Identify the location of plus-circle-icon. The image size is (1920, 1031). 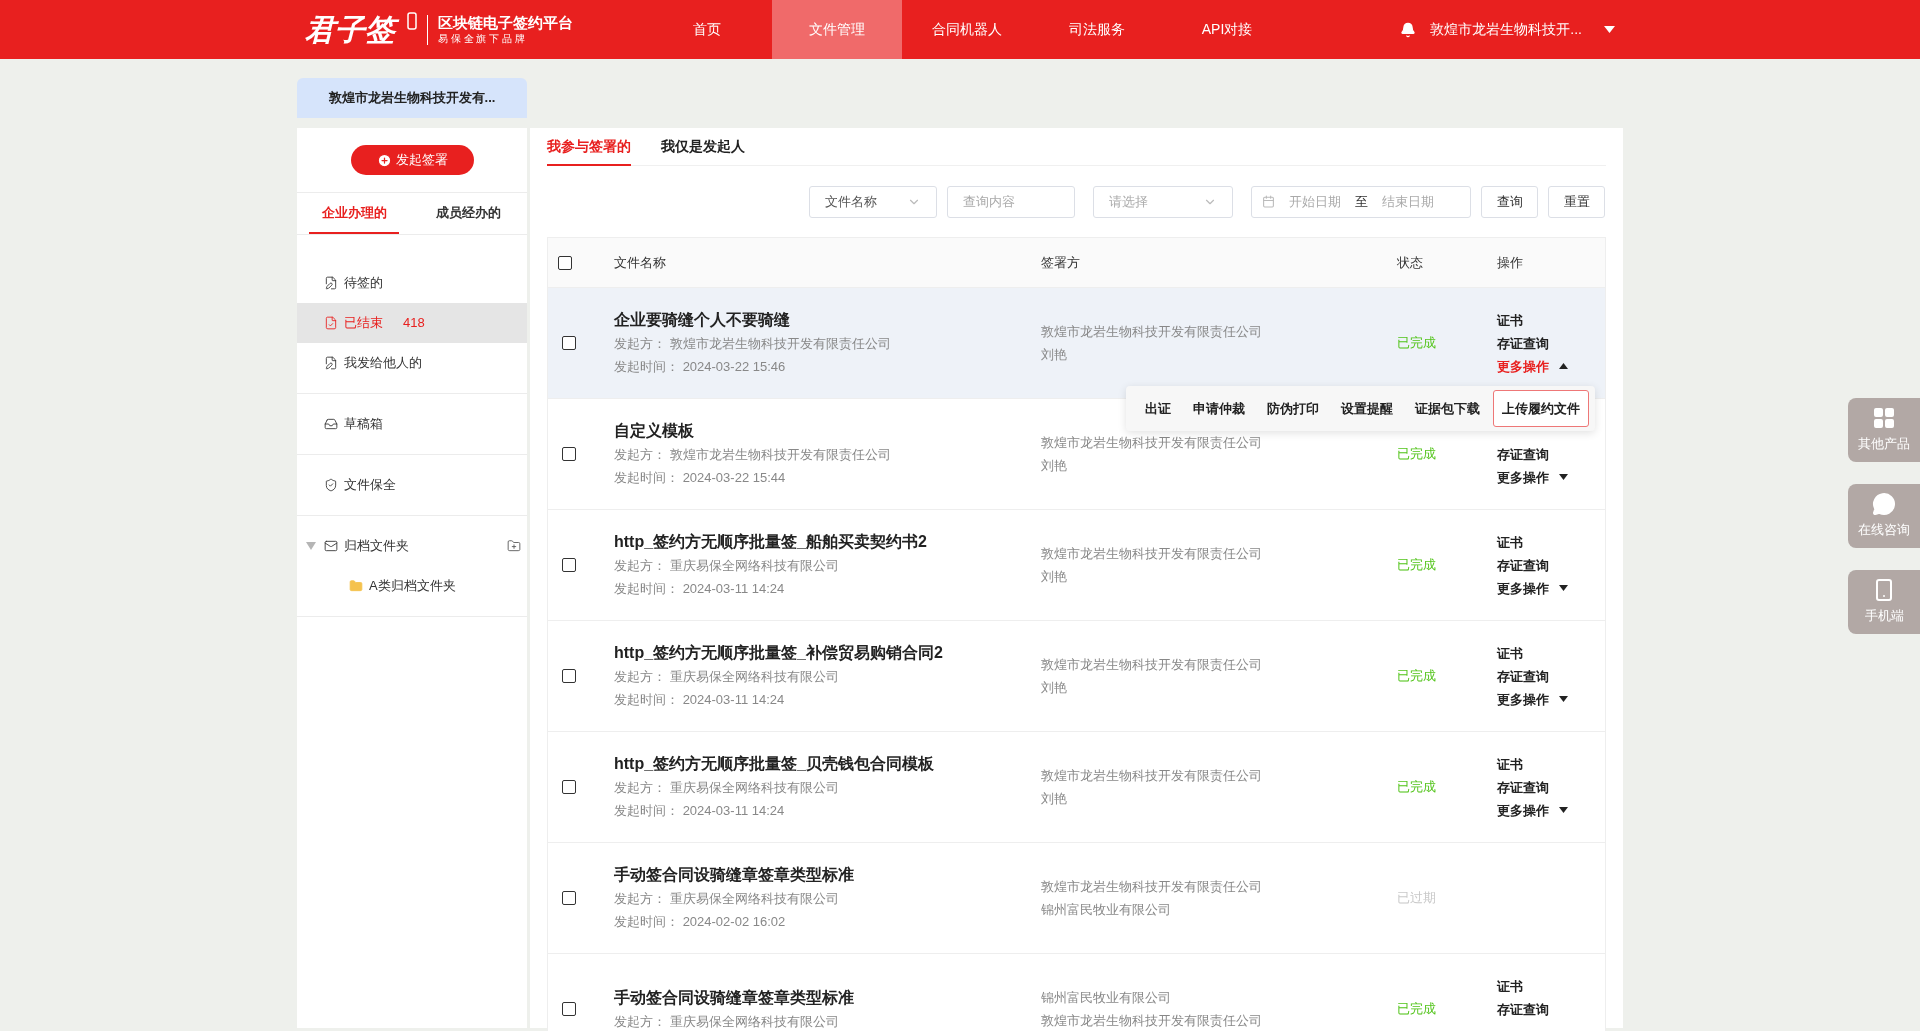
(384, 160).